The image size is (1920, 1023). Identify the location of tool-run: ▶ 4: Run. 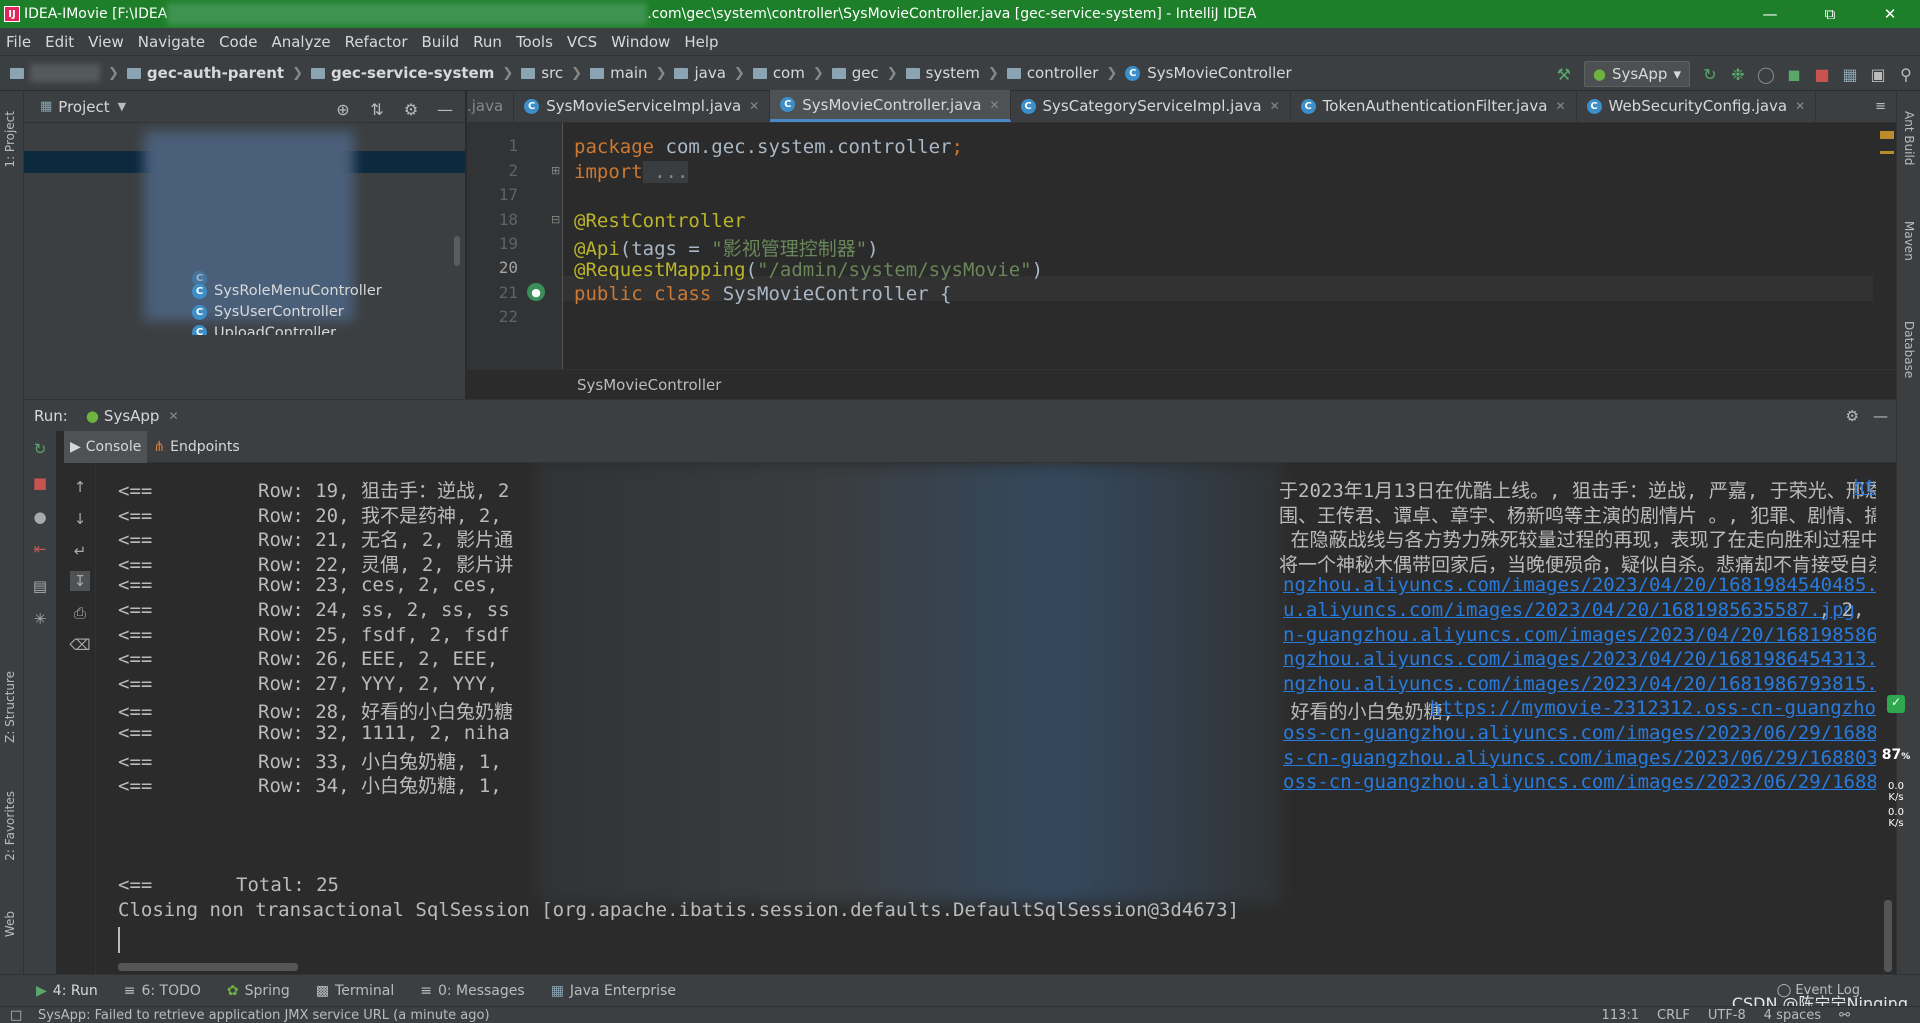
(67, 991).